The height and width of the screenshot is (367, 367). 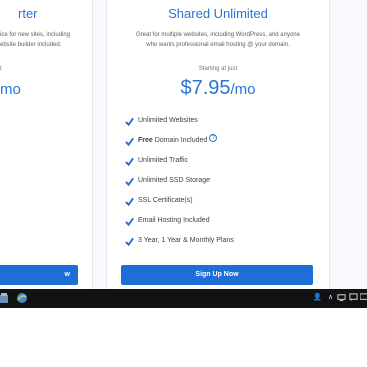 What do you see at coordinates (317, 297) in the screenshot?
I see `people-icon: 👤` at bounding box center [317, 297].